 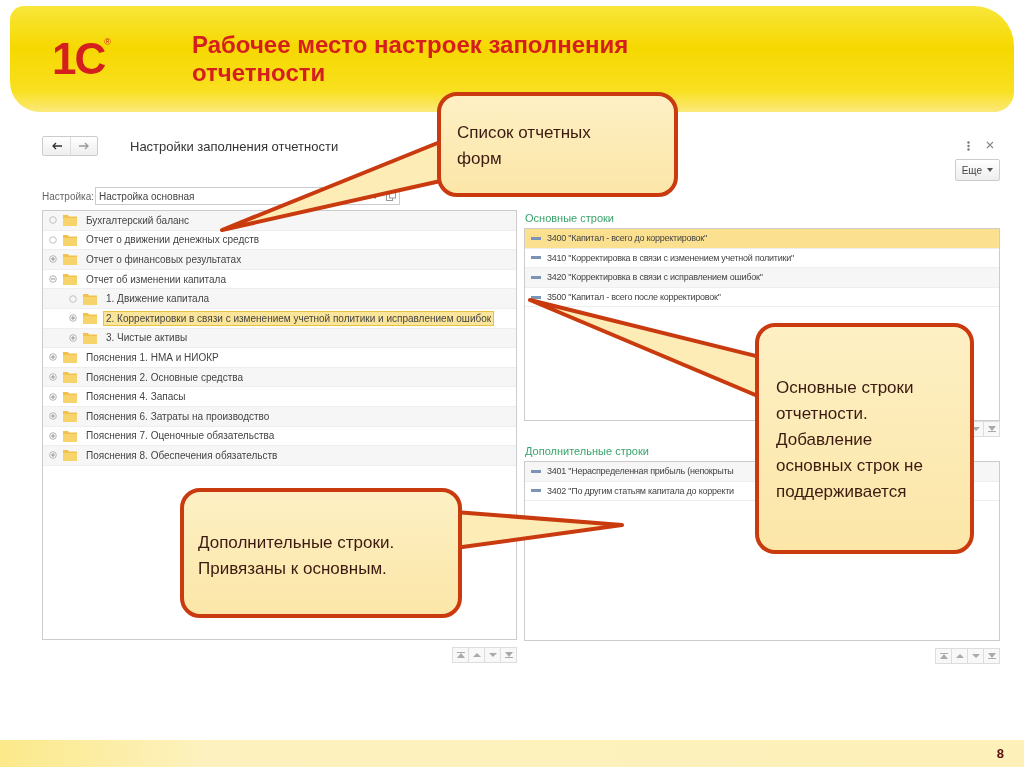 What do you see at coordinates (68, 196) in the screenshot?
I see `setting-label: Настройка:` at bounding box center [68, 196].